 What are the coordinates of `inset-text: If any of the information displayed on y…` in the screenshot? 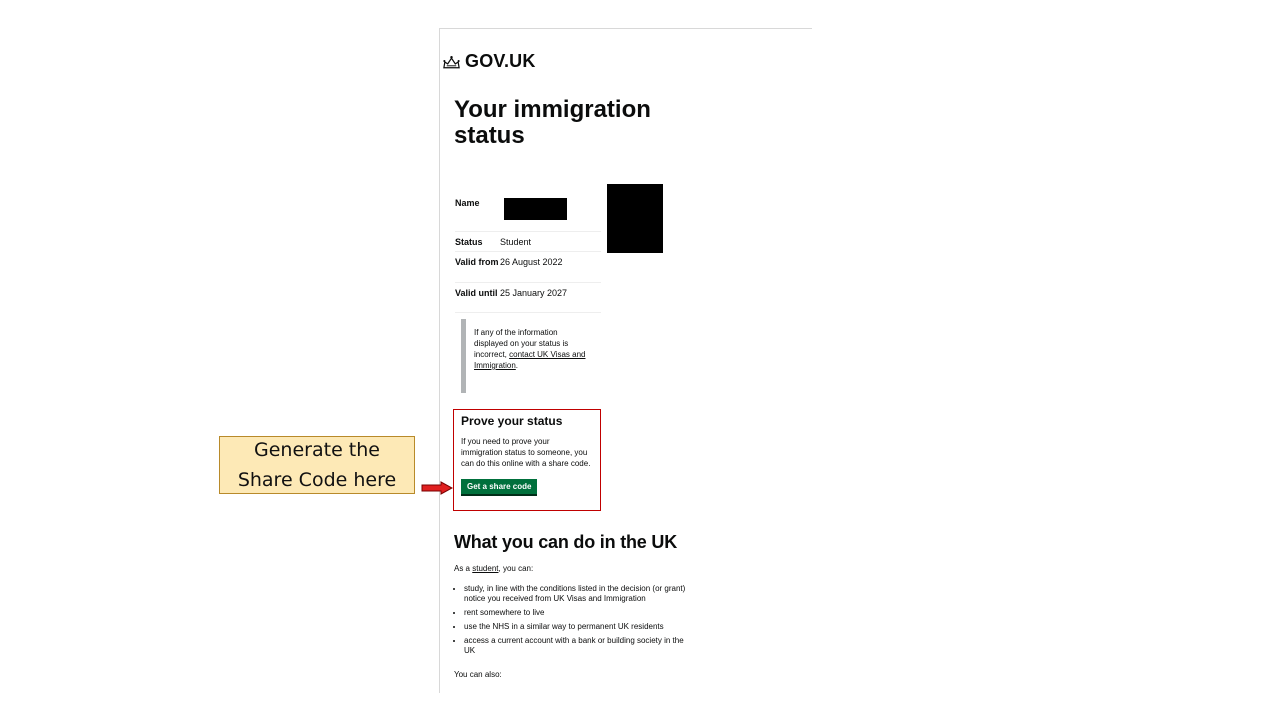 It's located at (526, 356).